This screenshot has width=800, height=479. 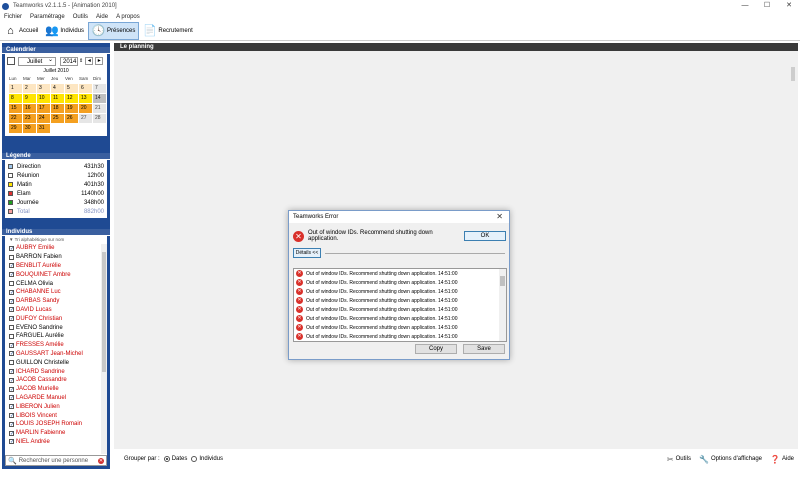 What do you see at coordinates (99, 98) in the screenshot?
I see `calendar-day-cell: 14` at bounding box center [99, 98].